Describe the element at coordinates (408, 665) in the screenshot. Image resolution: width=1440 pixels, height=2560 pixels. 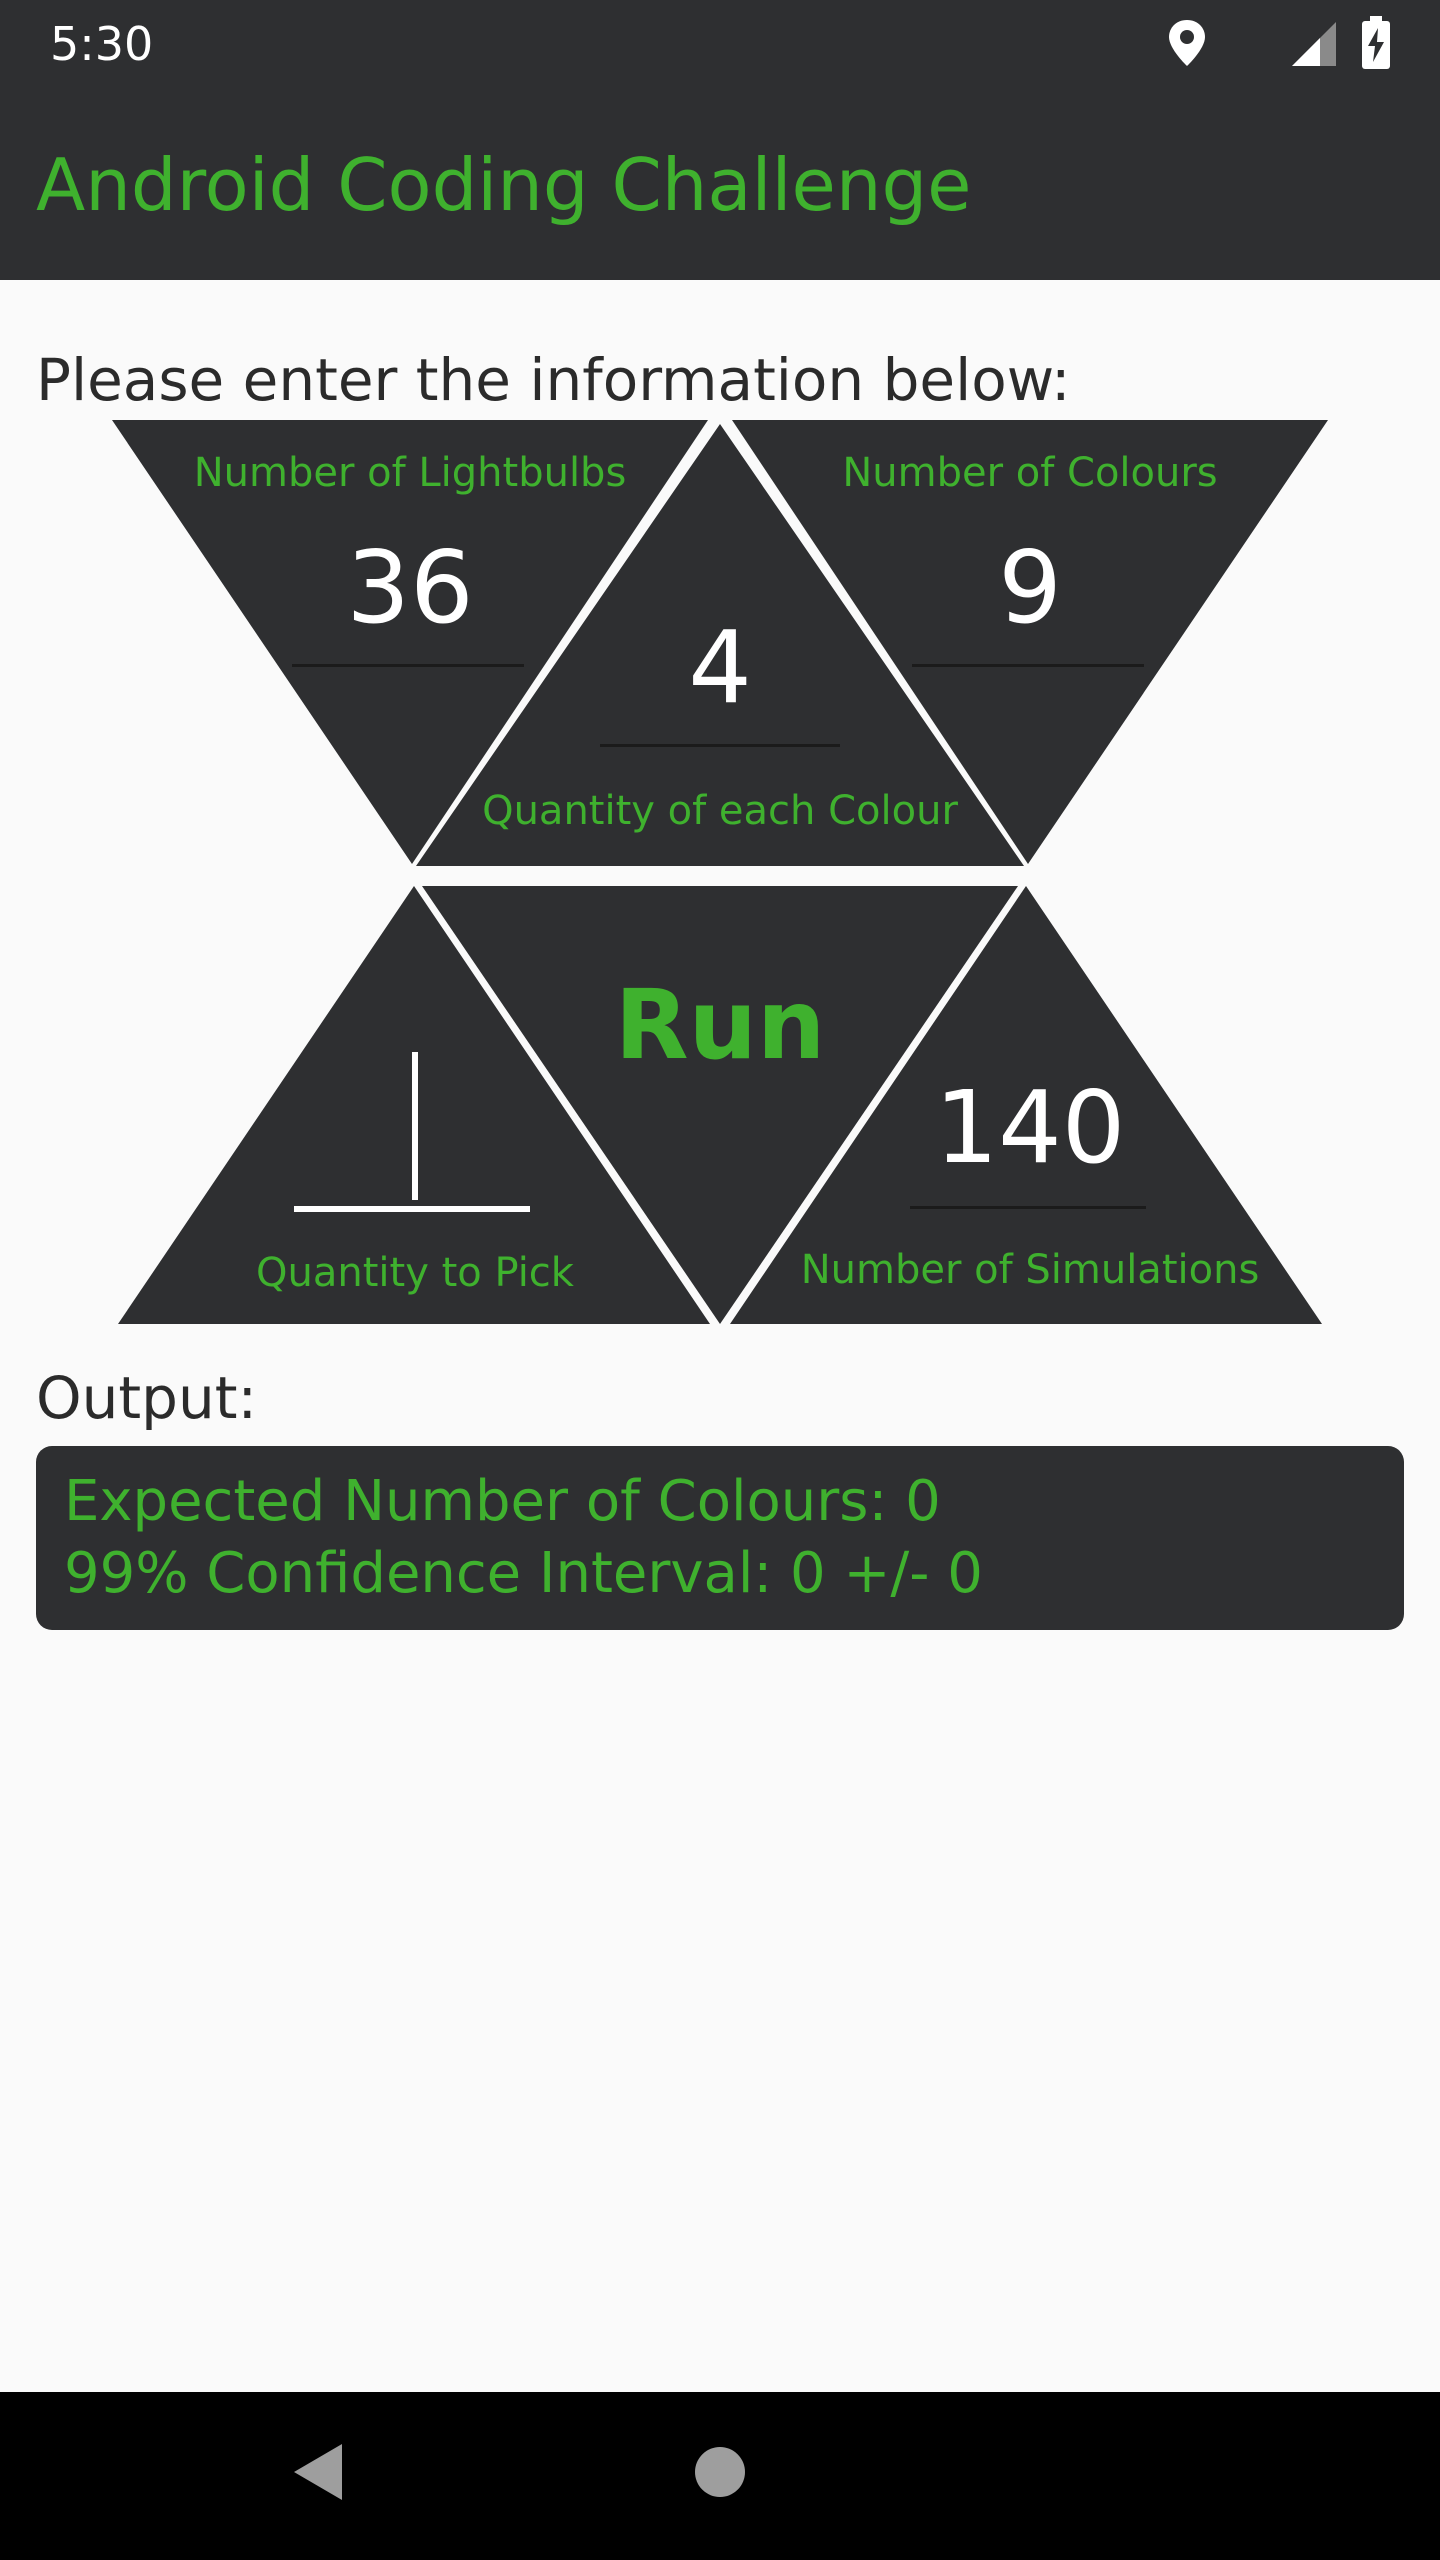
I see `lightbulbs-input-underline` at that location.